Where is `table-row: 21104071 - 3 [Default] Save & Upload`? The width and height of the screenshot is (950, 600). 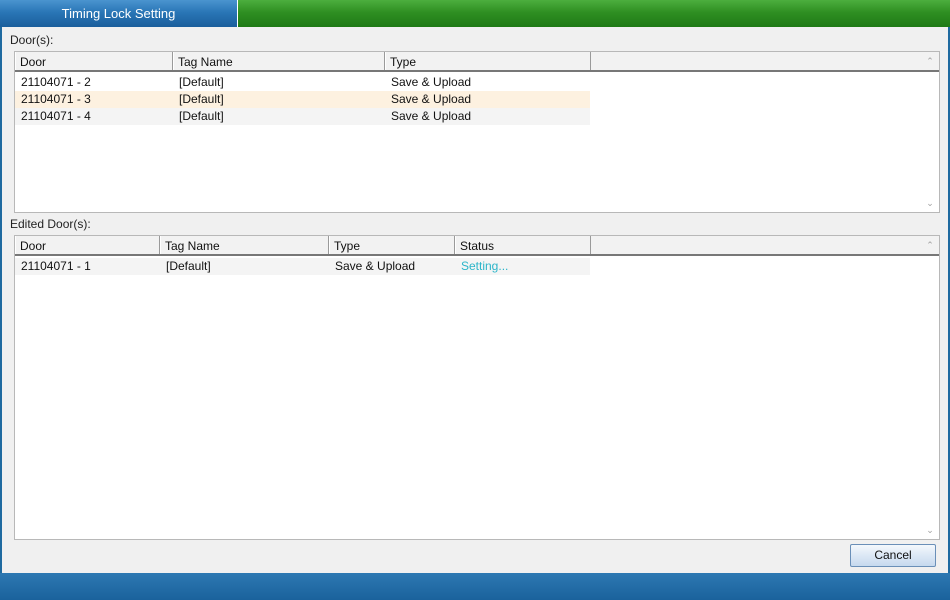
table-row: 21104071 - 3 [Default] Save & Upload is located at coordinates (302, 99).